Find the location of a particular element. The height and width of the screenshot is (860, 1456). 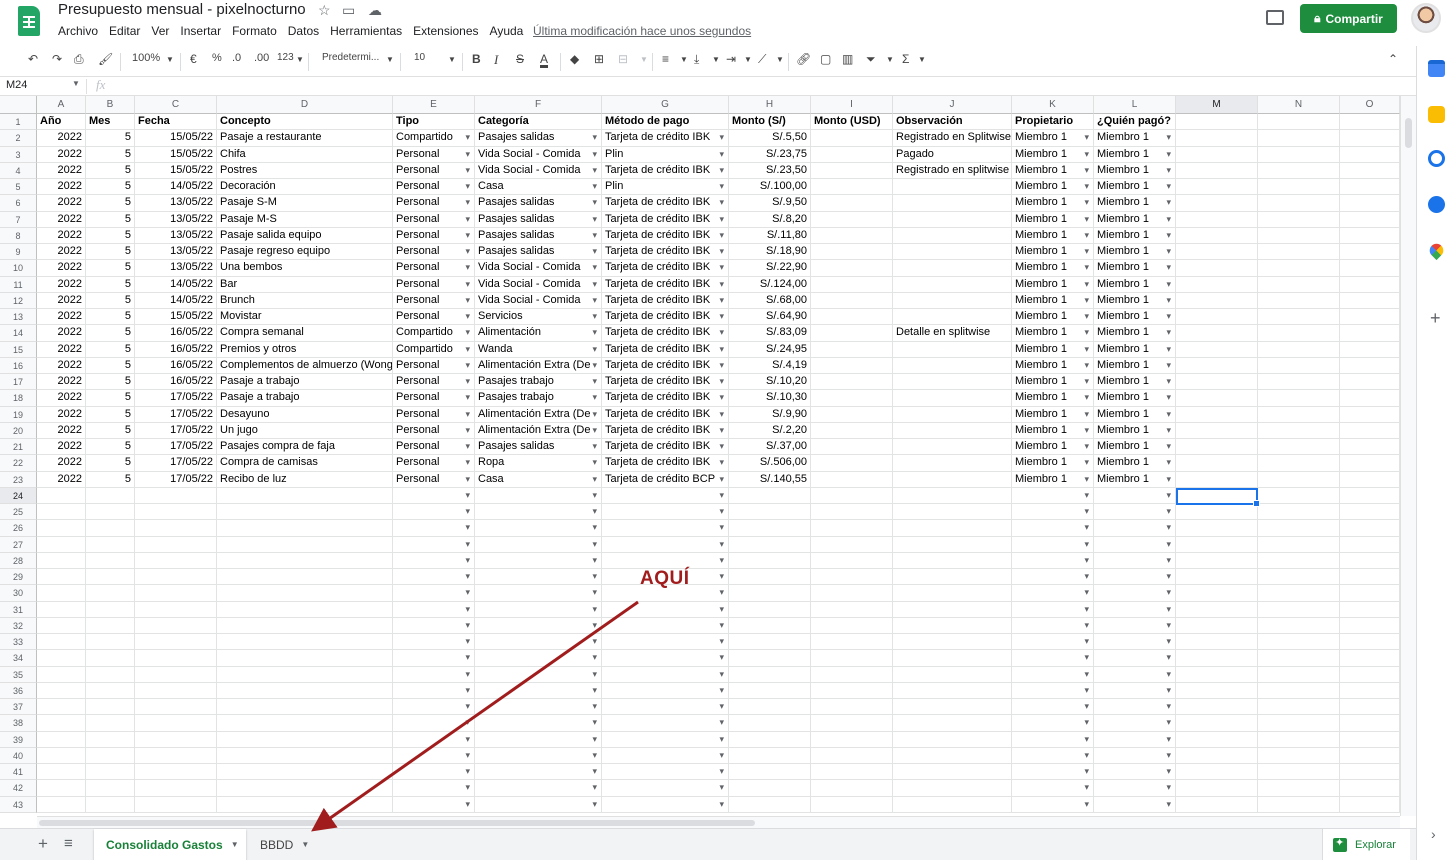

cell: Pasajes salidas is located at coordinates (538, 138).